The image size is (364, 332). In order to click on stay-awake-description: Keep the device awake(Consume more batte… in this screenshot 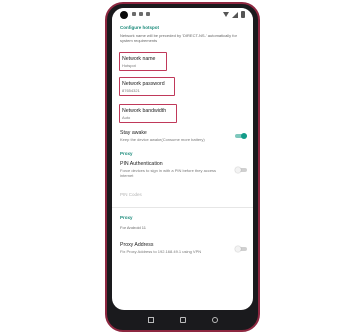, I will do `click(162, 139)`.